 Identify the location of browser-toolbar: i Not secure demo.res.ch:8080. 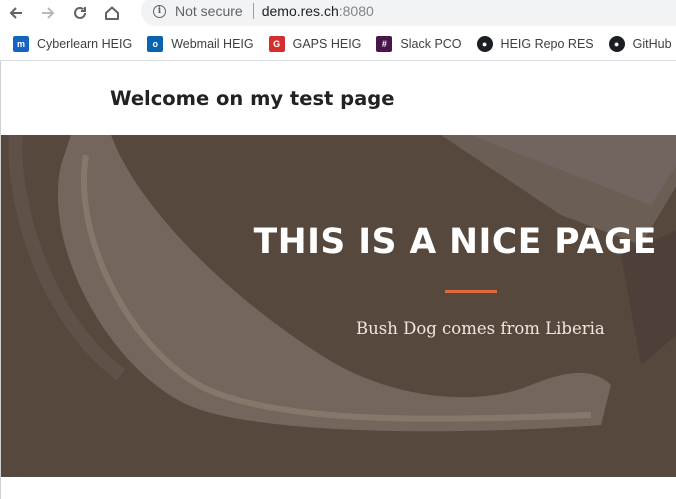
(338, 13).